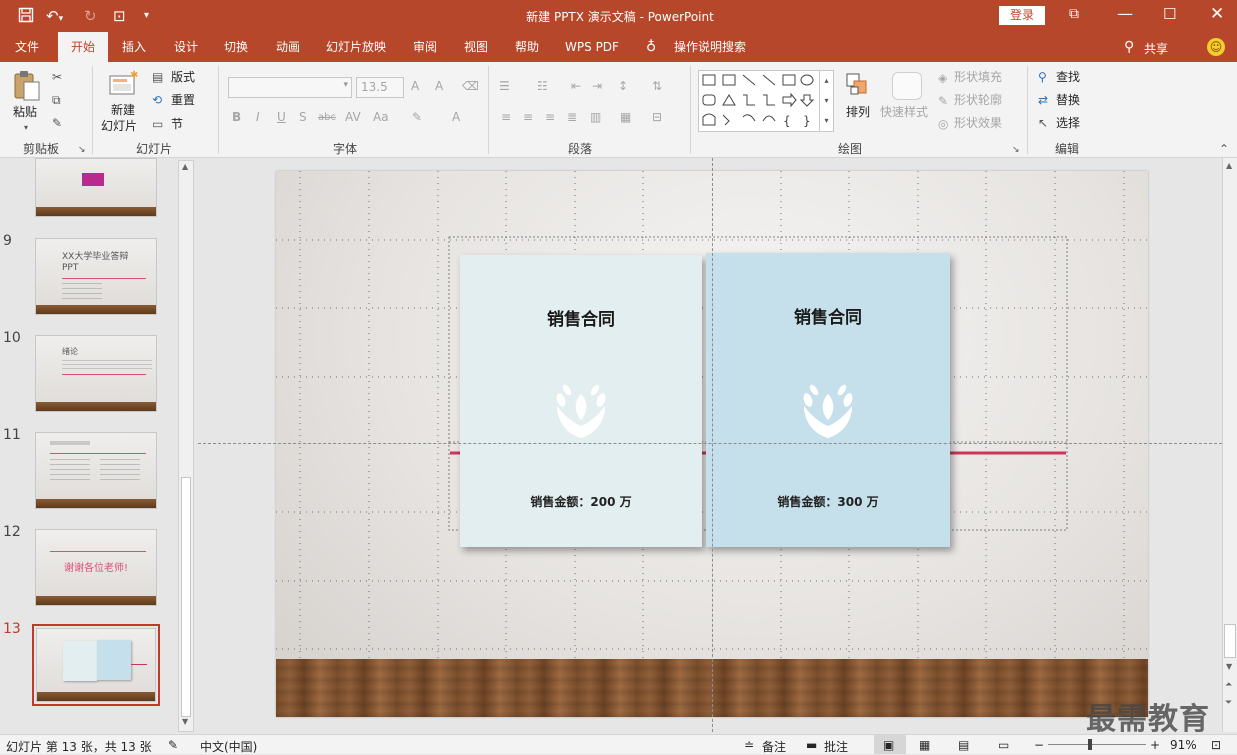  I want to click on clear-formatting-icon: ⌫, so click(470, 86).